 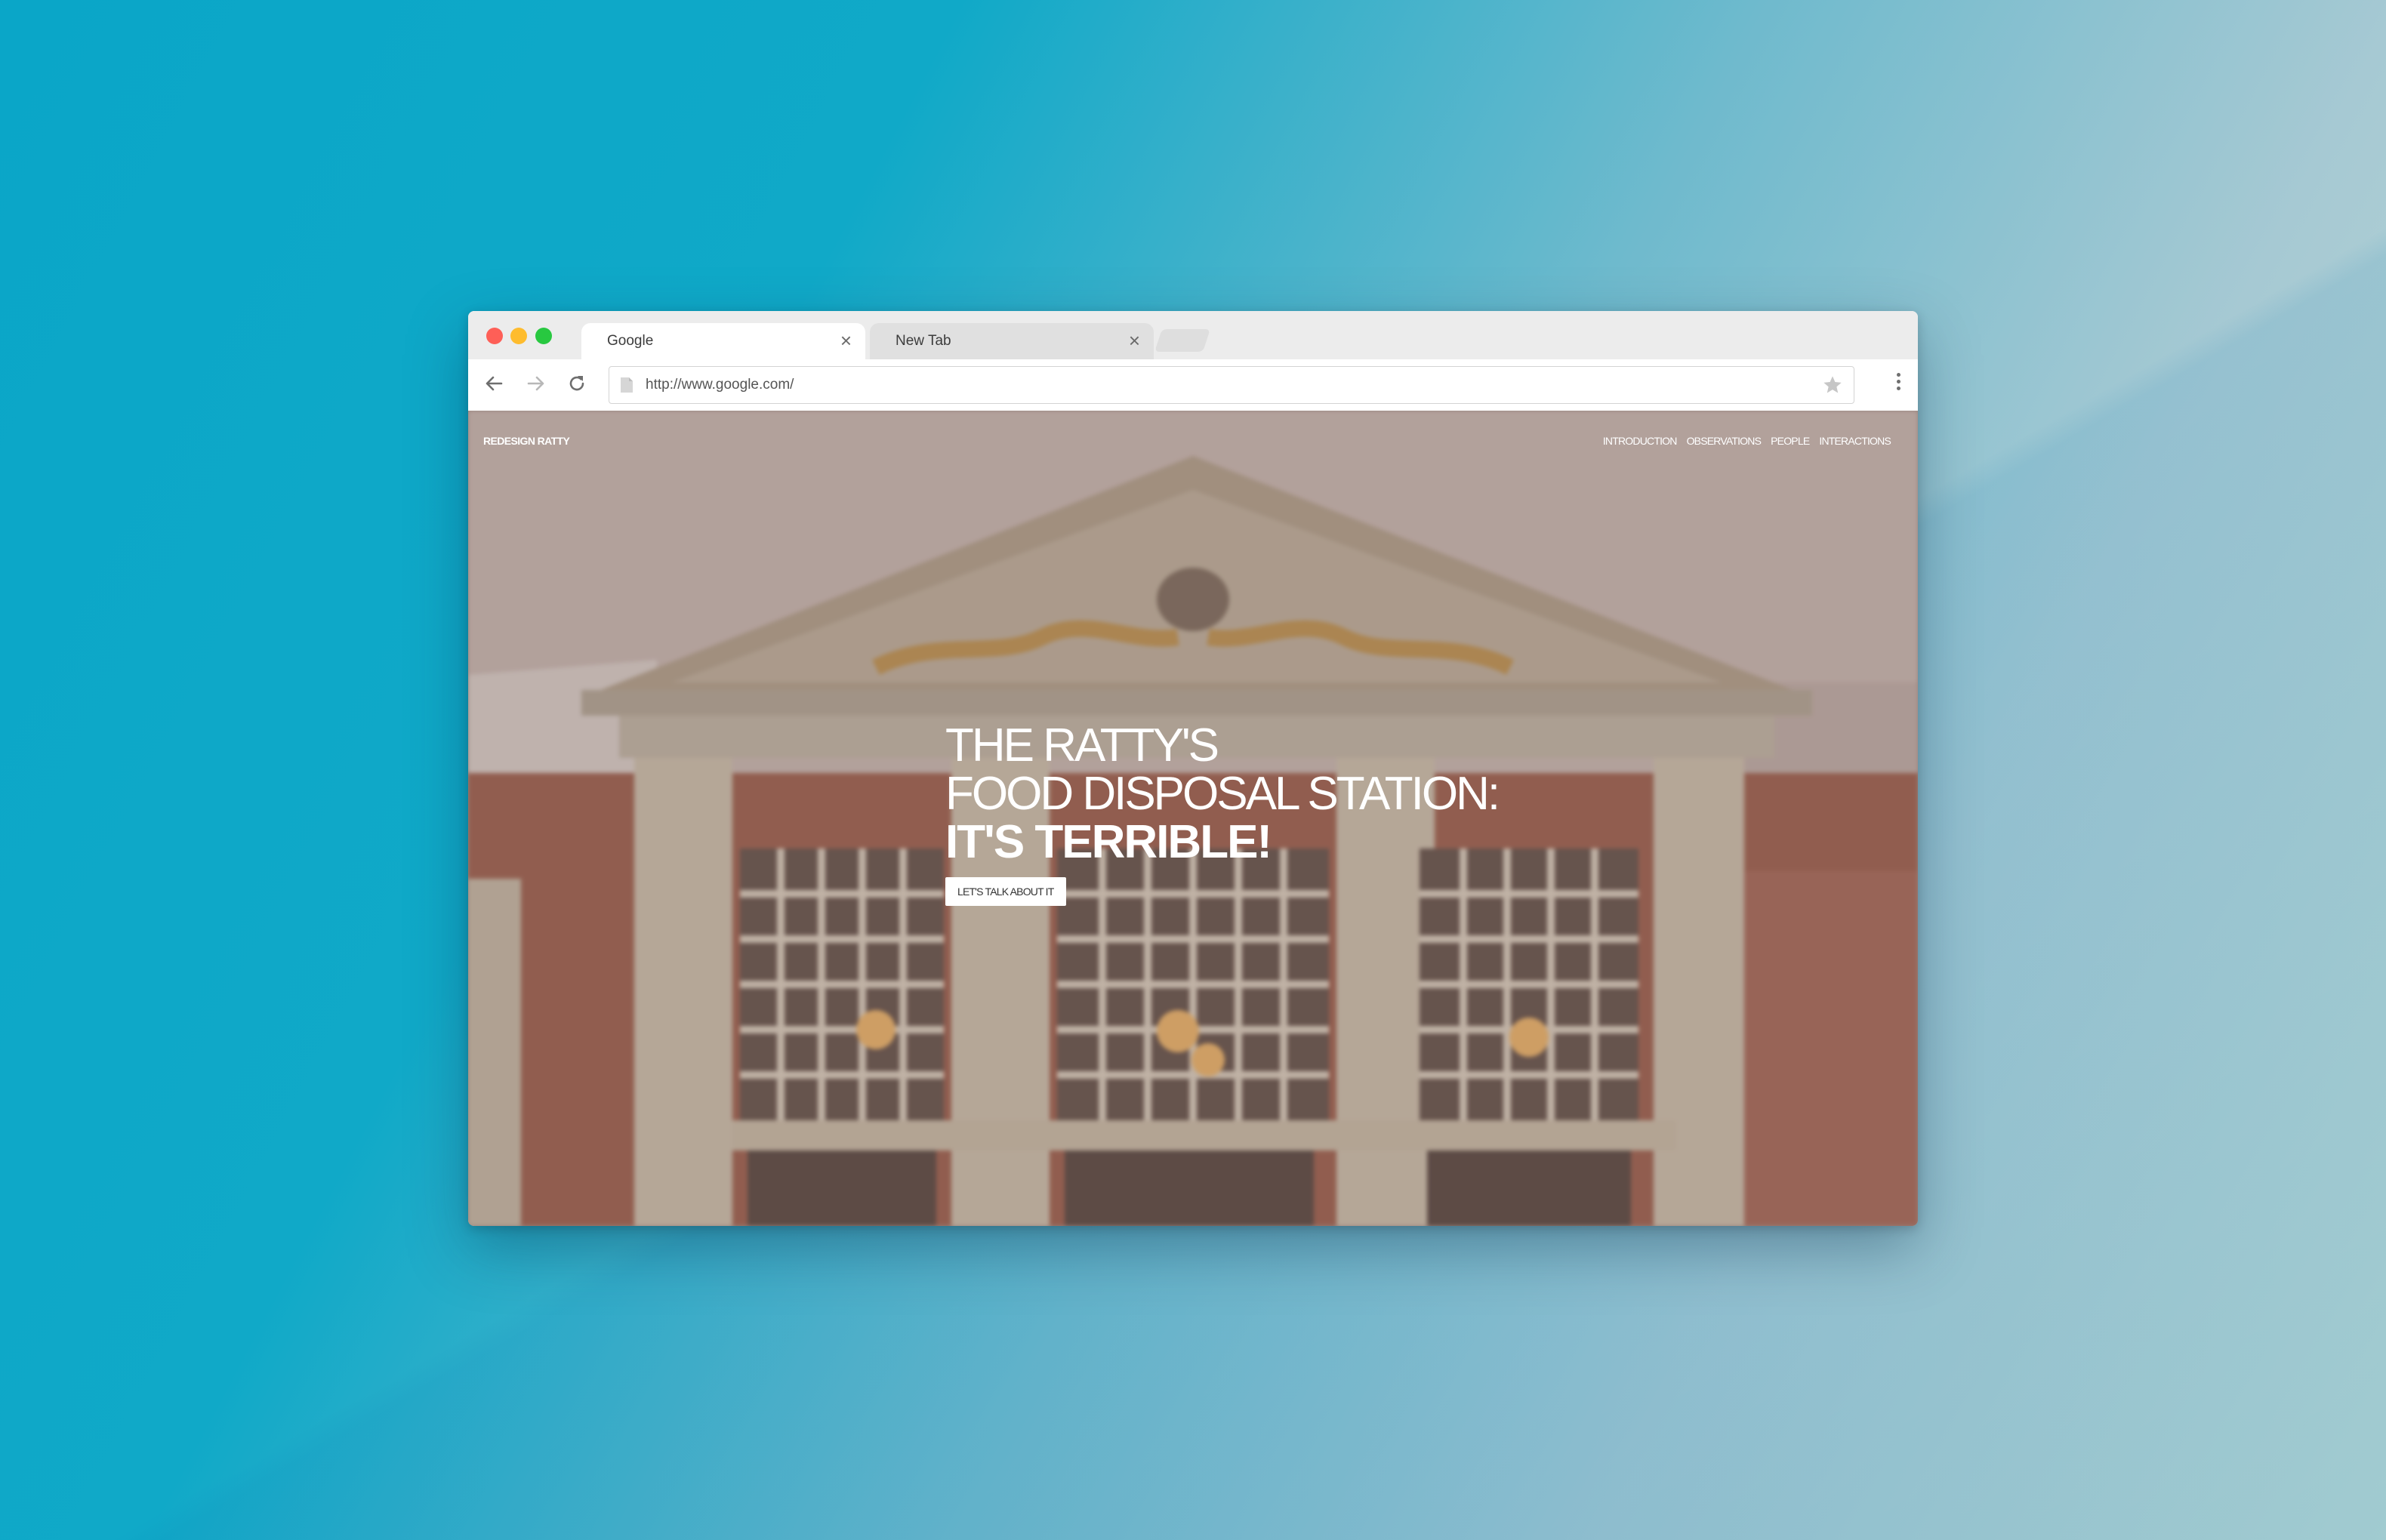 I want to click on page-icon, so click(x=626, y=387).